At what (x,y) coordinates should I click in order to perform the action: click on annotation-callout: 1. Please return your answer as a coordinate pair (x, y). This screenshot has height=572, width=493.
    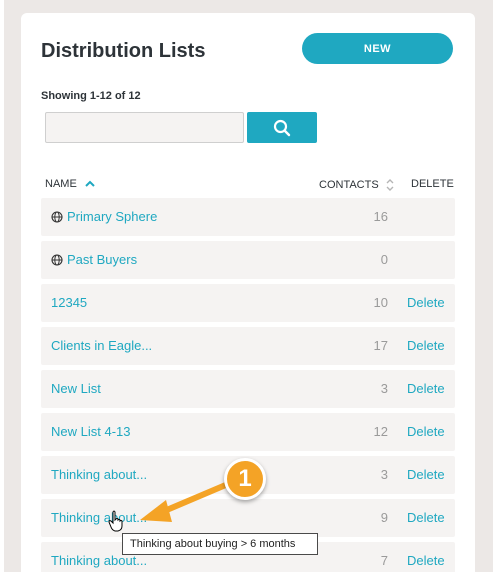
    Looking at the image, I should click on (245, 479).